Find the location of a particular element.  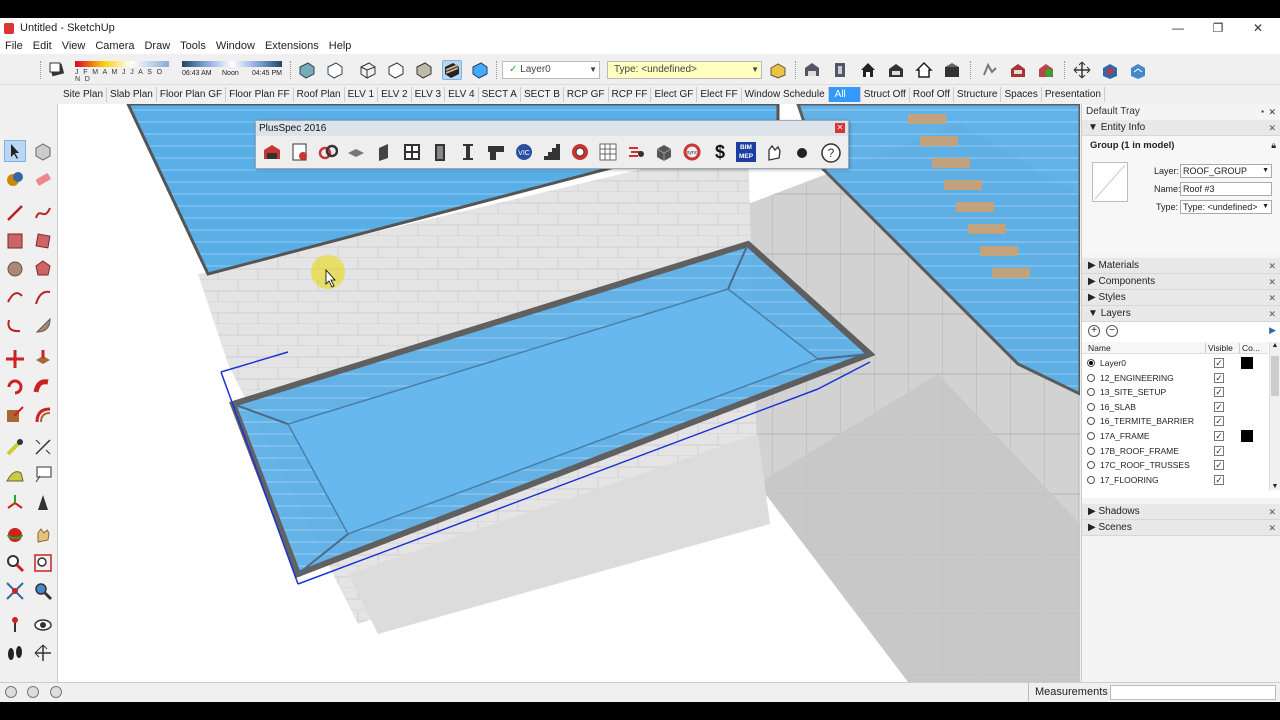

pie-tool-icon is located at coordinates (43, 325).